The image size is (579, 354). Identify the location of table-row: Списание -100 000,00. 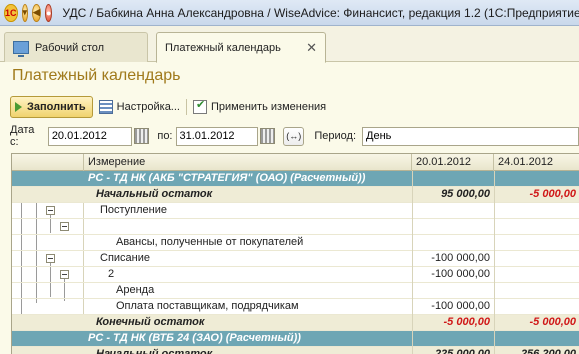
(295, 259).